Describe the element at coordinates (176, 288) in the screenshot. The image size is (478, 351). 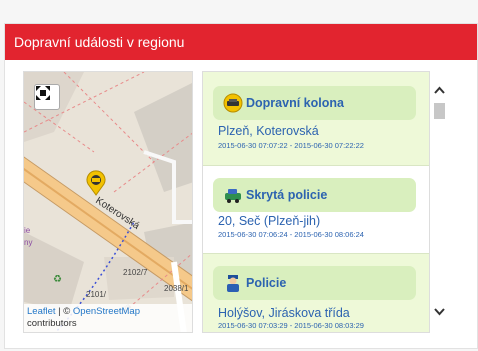
I see `house-number: 2038/1` at that location.